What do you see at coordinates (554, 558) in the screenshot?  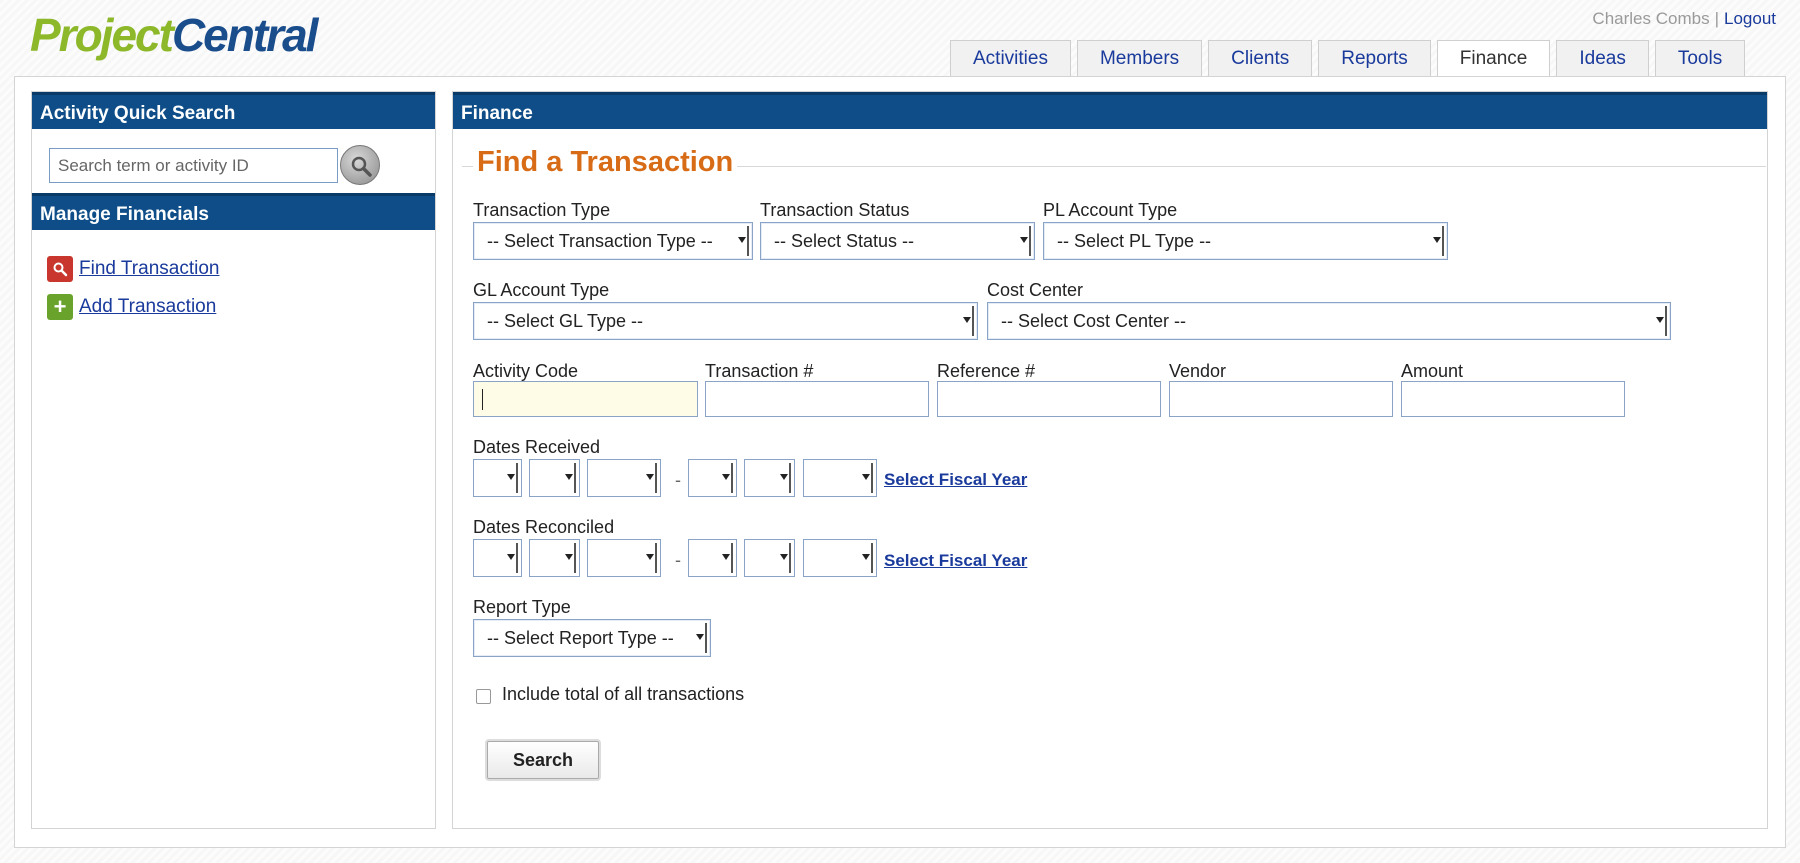 I see `reconciled-from-day-select` at bounding box center [554, 558].